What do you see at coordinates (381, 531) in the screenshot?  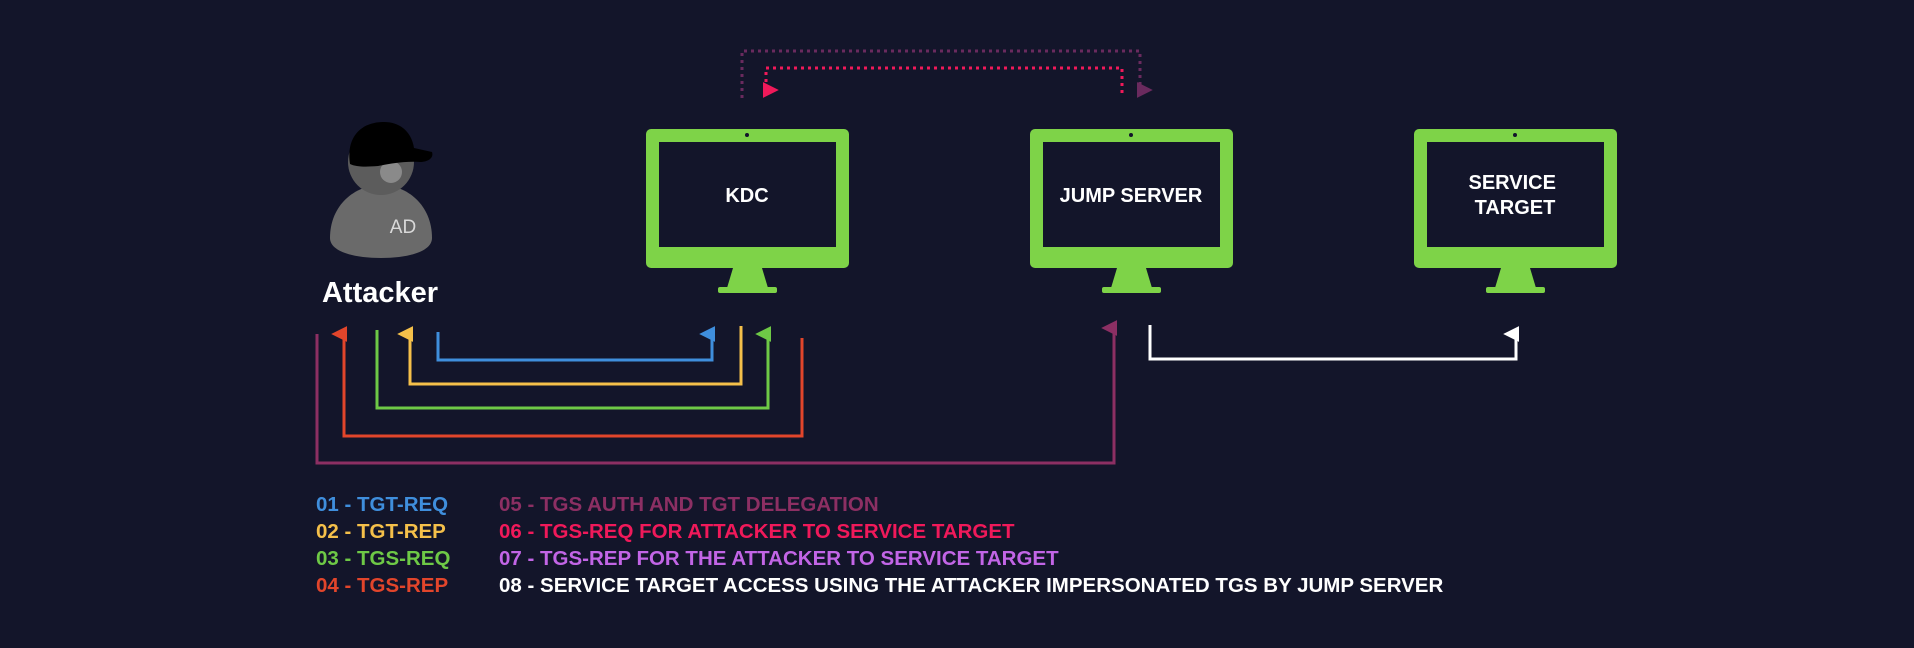 I see `legend-step-02: 02 - TGT-REP` at bounding box center [381, 531].